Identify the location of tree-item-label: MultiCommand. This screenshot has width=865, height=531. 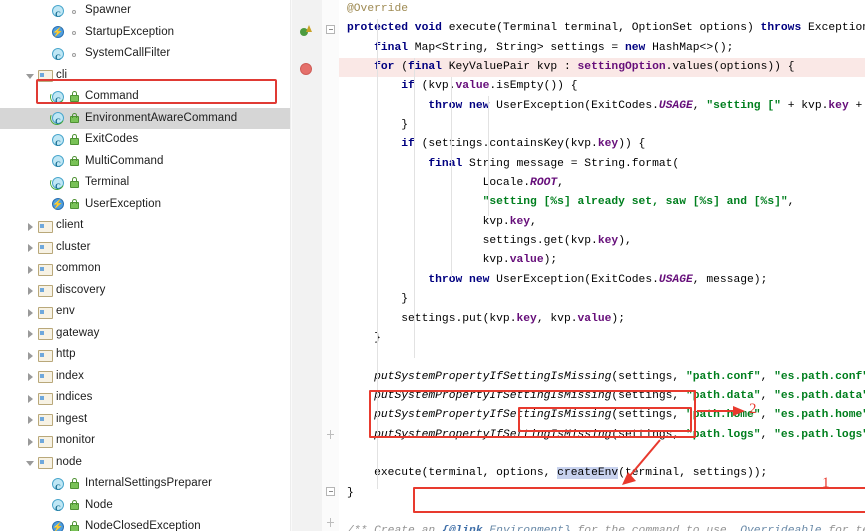
(124, 160).